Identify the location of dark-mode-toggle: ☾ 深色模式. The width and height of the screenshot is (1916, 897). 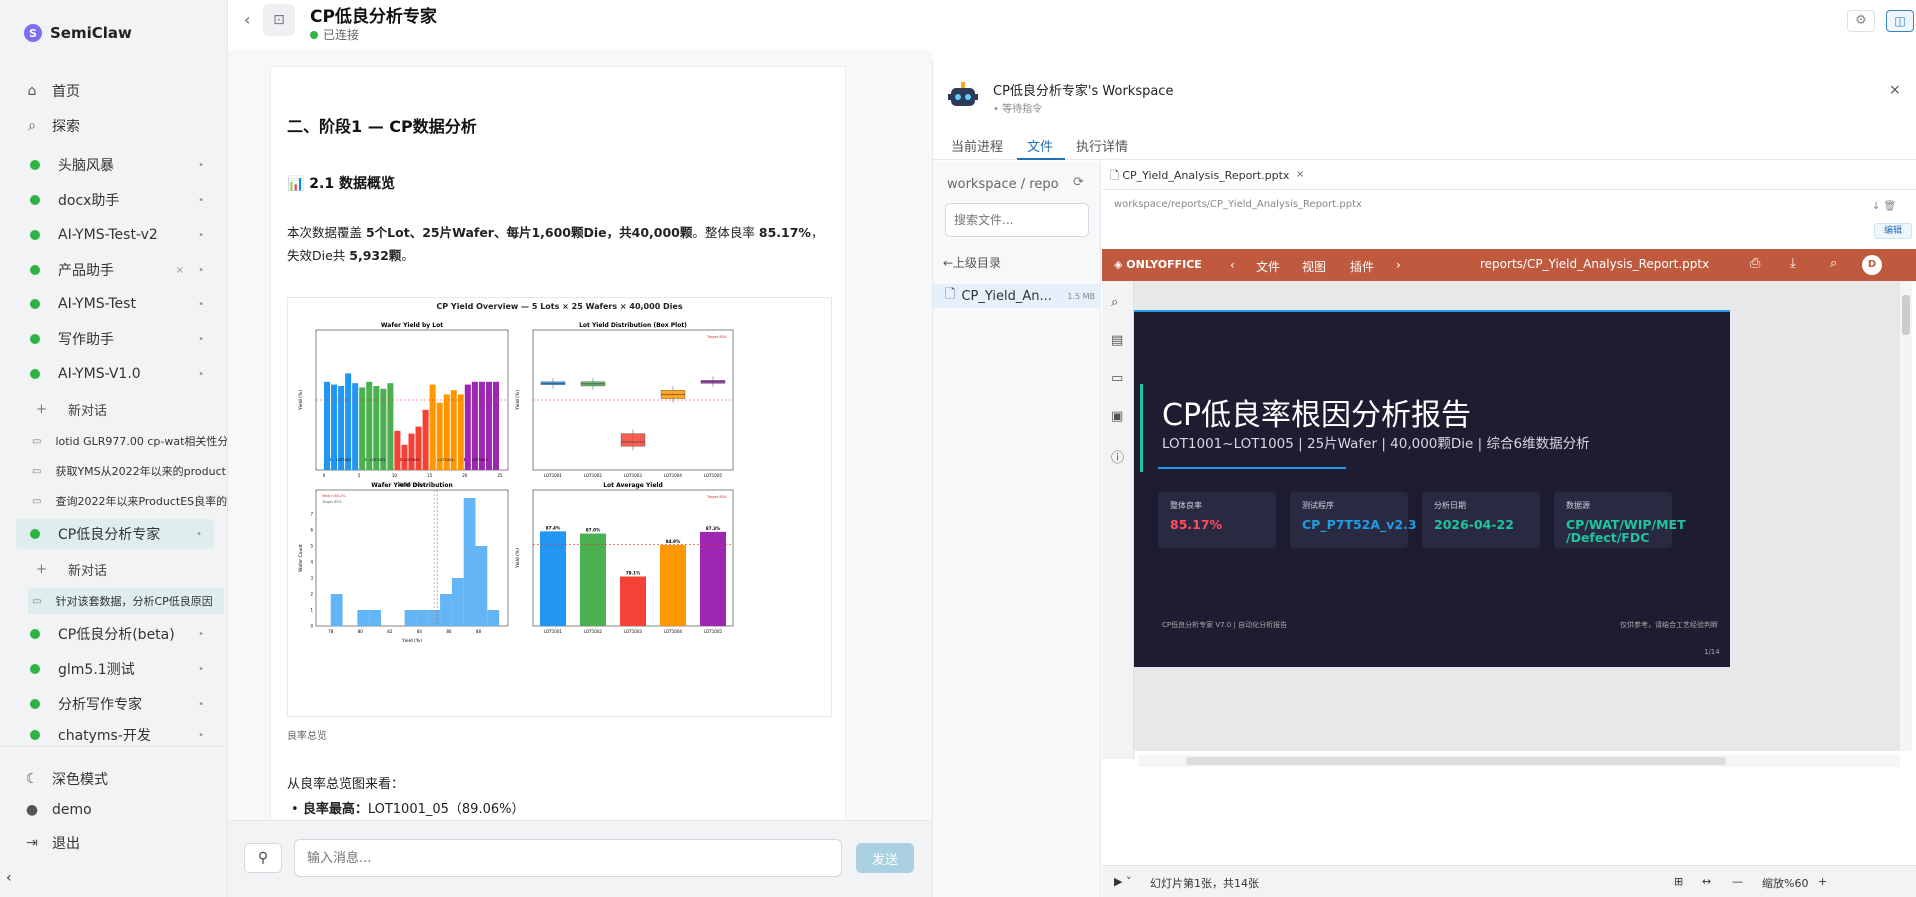
(119, 779).